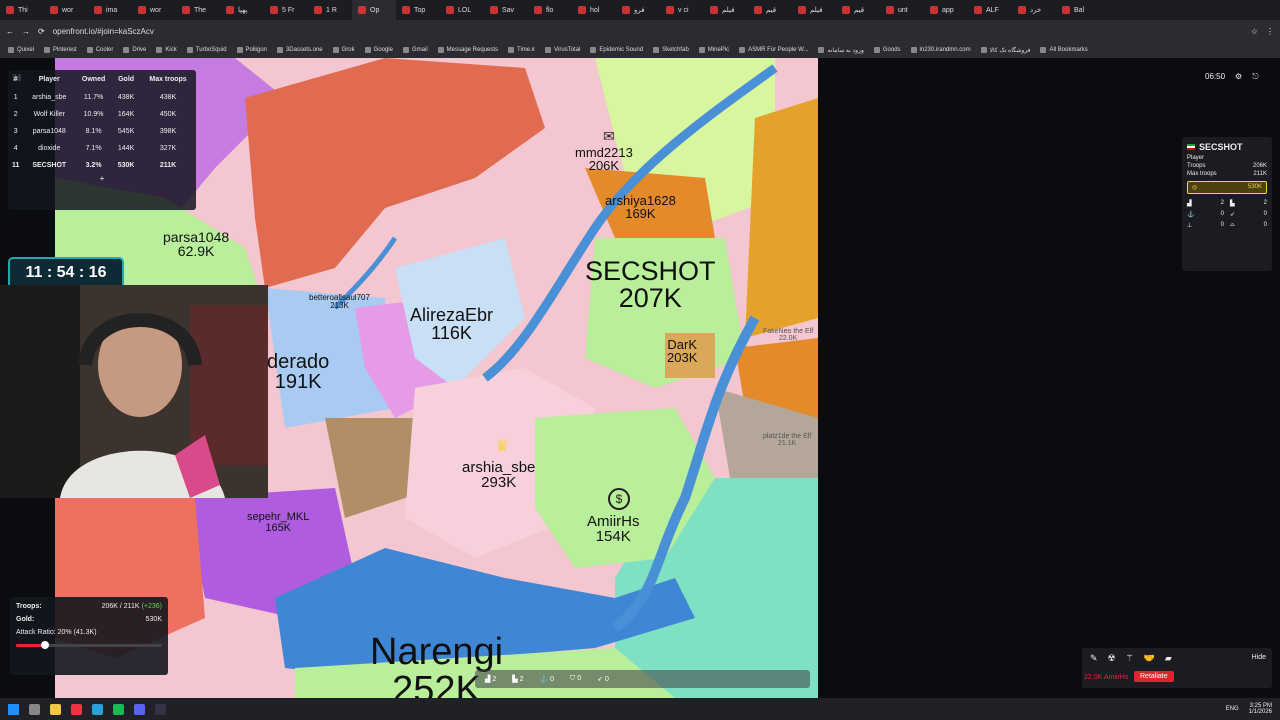 This screenshot has width=1280, height=720. Describe the element at coordinates (902, 10) in the screenshot. I see `browser-tab: unt` at that location.